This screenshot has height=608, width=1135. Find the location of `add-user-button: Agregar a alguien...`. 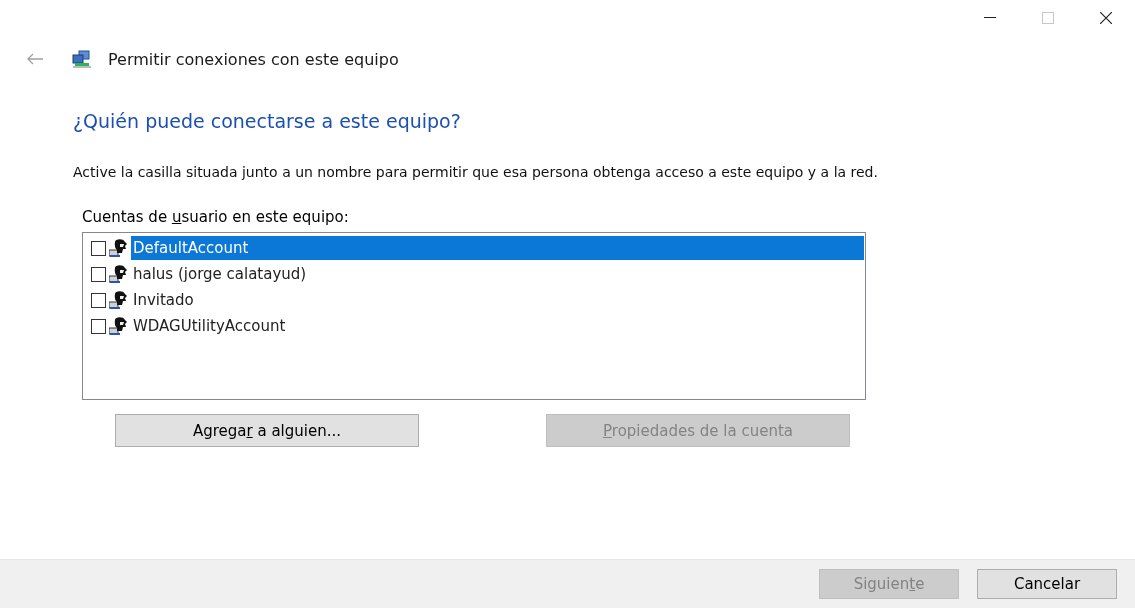

add-user-button: Agregar a alguien... is located at coordinates (267, 430).